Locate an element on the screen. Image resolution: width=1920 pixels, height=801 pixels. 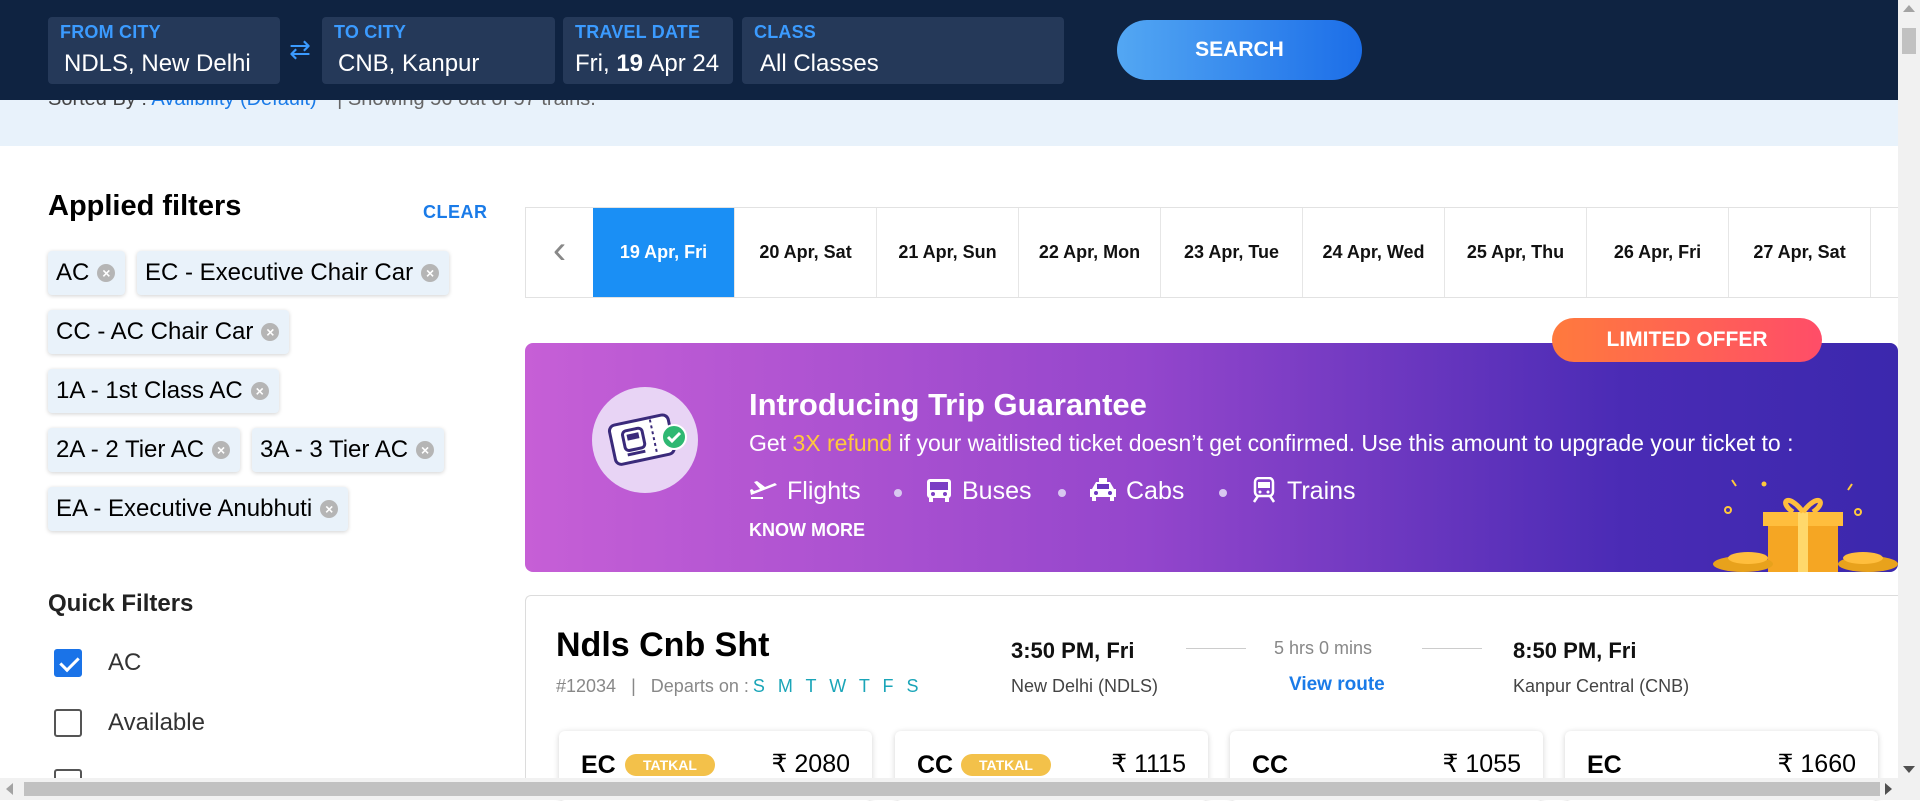
departs-label: Departs on : is located at coordinates (699, 686).